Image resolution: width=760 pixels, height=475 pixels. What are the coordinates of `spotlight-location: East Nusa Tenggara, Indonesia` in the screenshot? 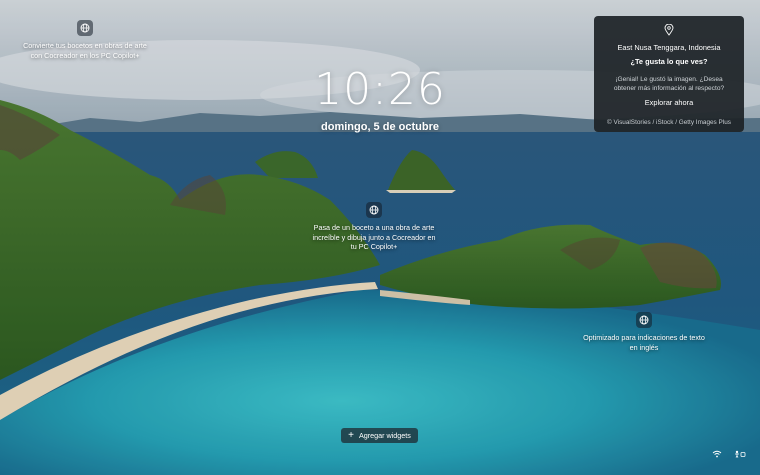 It's located at (669, 47).